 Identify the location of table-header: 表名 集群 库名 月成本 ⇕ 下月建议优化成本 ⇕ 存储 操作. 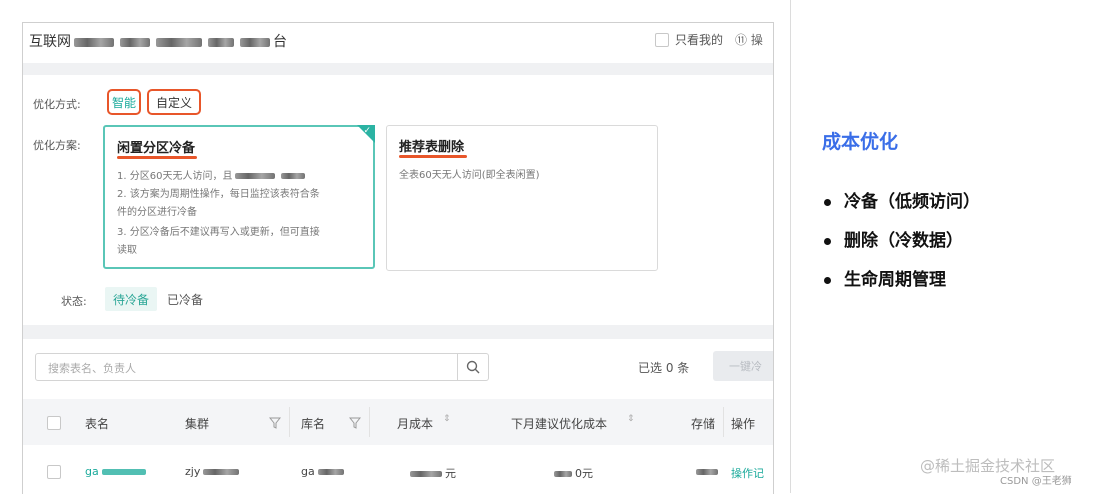
(398, 422).